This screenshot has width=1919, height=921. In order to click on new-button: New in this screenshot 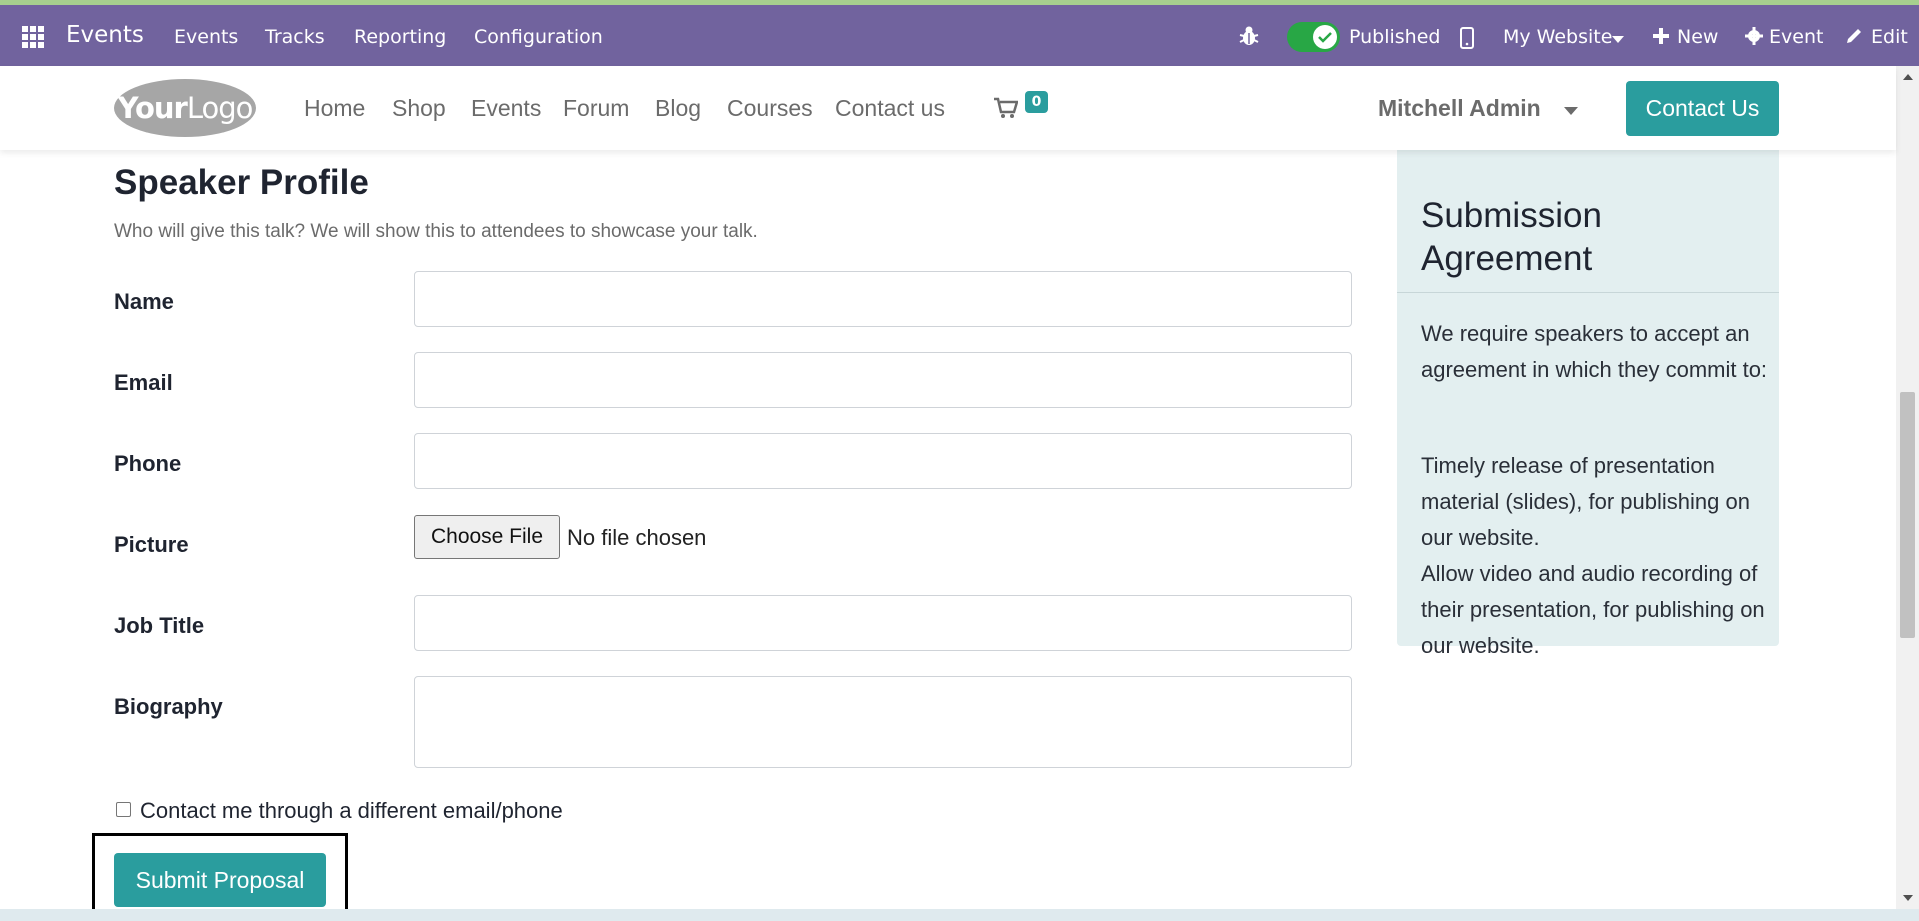, I will do `click(1697, 37)`.